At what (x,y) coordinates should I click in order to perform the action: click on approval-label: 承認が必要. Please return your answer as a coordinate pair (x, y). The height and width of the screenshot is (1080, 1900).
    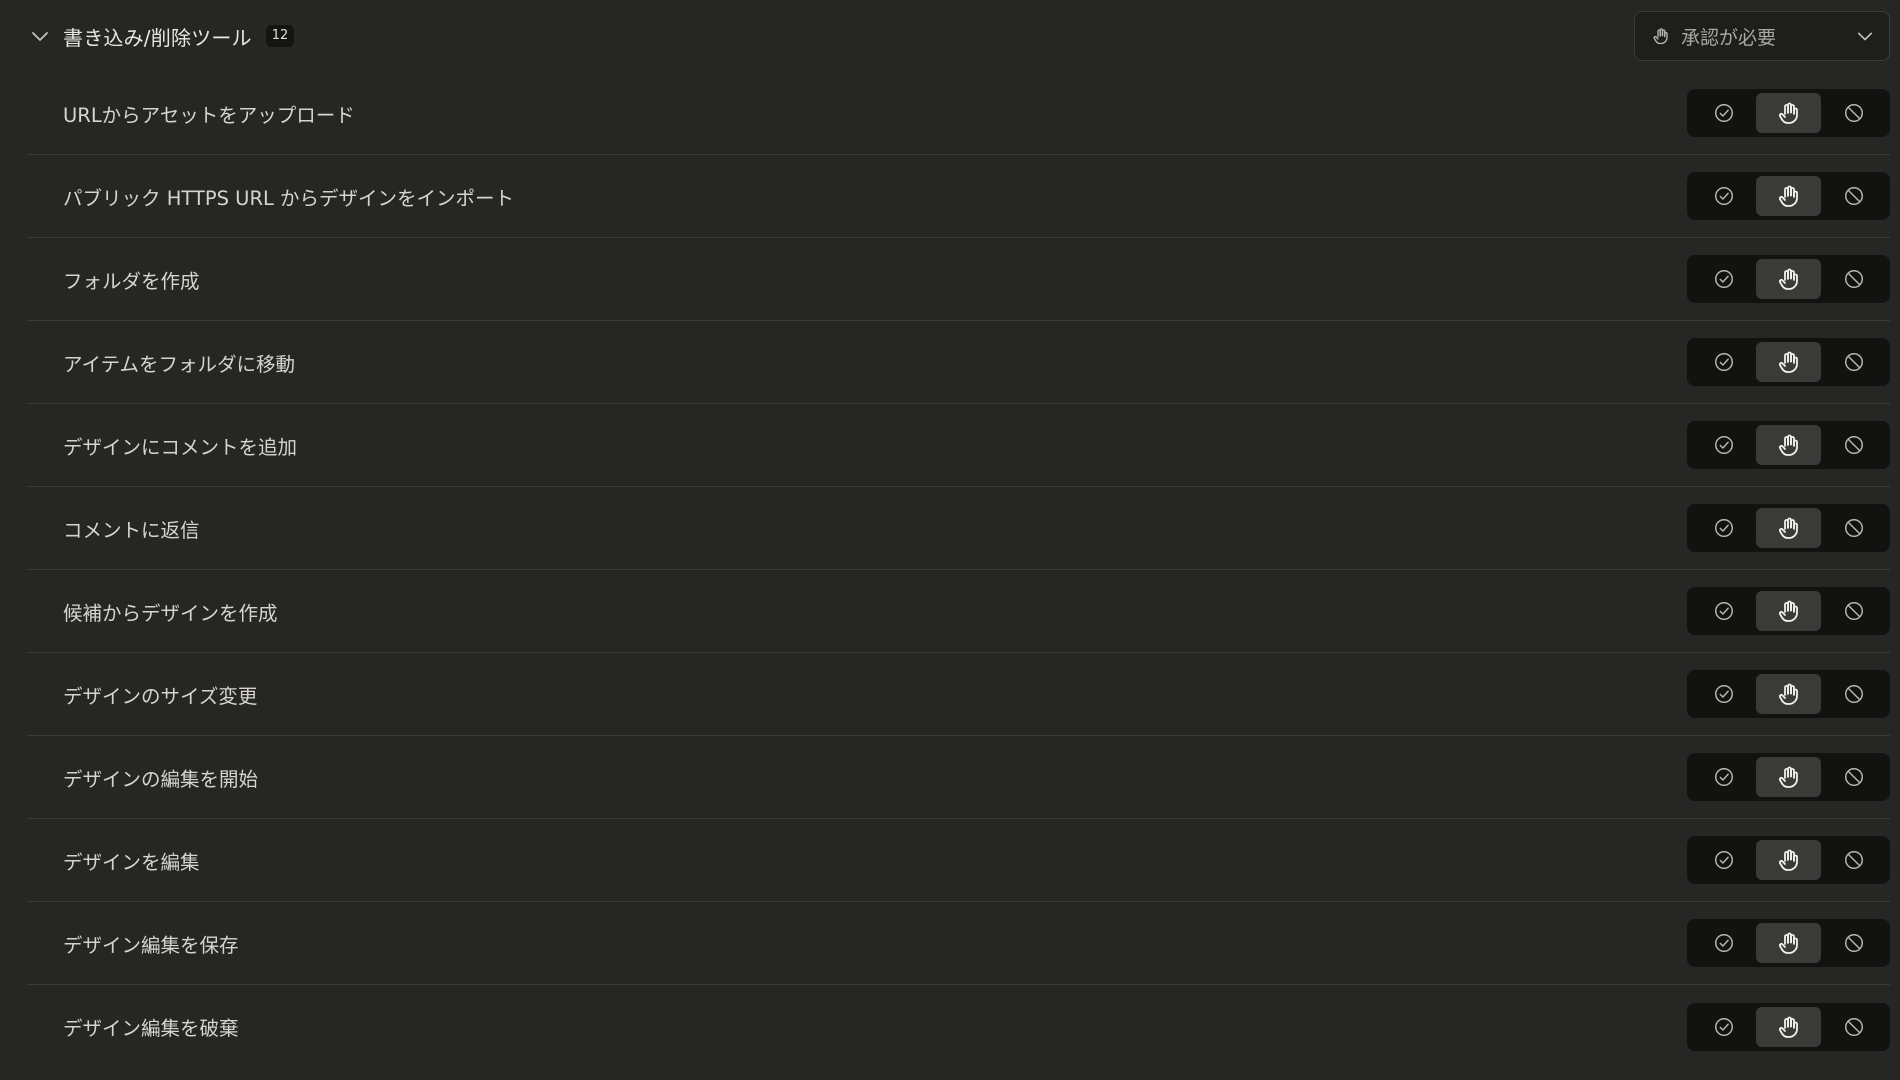
    Looking at the image, I should click on (1729, 37).